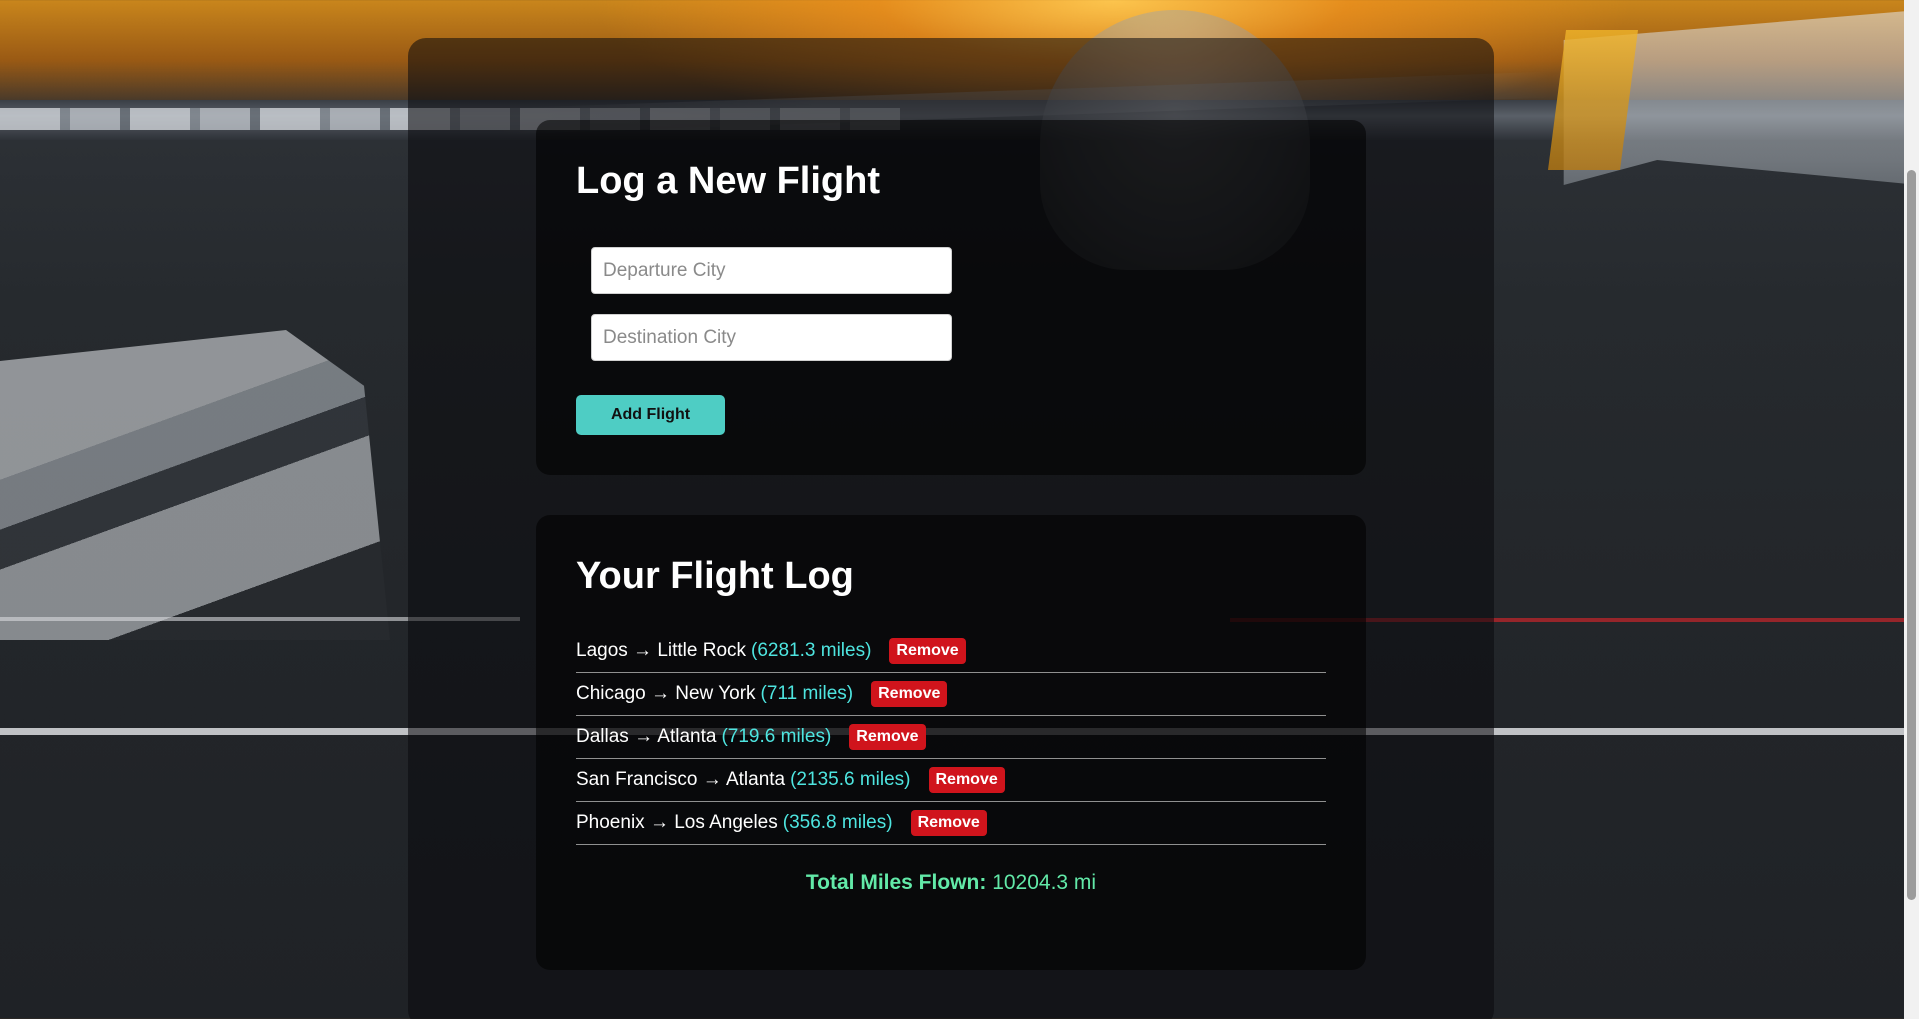 The image size is (1919, 1019). I want to click on flight-miles: (711 miles), so click(807, 693).